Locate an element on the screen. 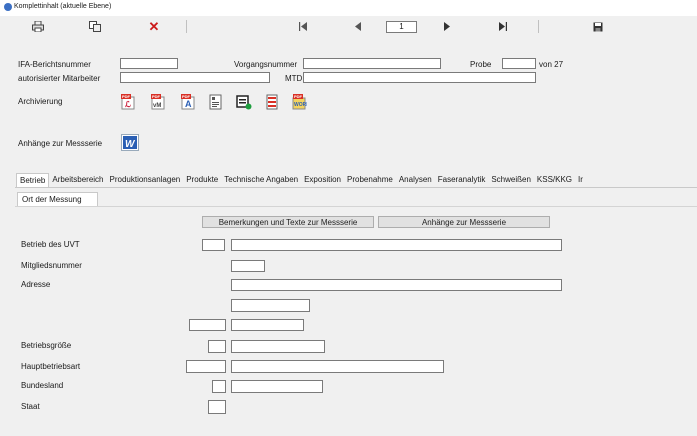  word-attachment-icon: W is located at coordinates (130, 142).